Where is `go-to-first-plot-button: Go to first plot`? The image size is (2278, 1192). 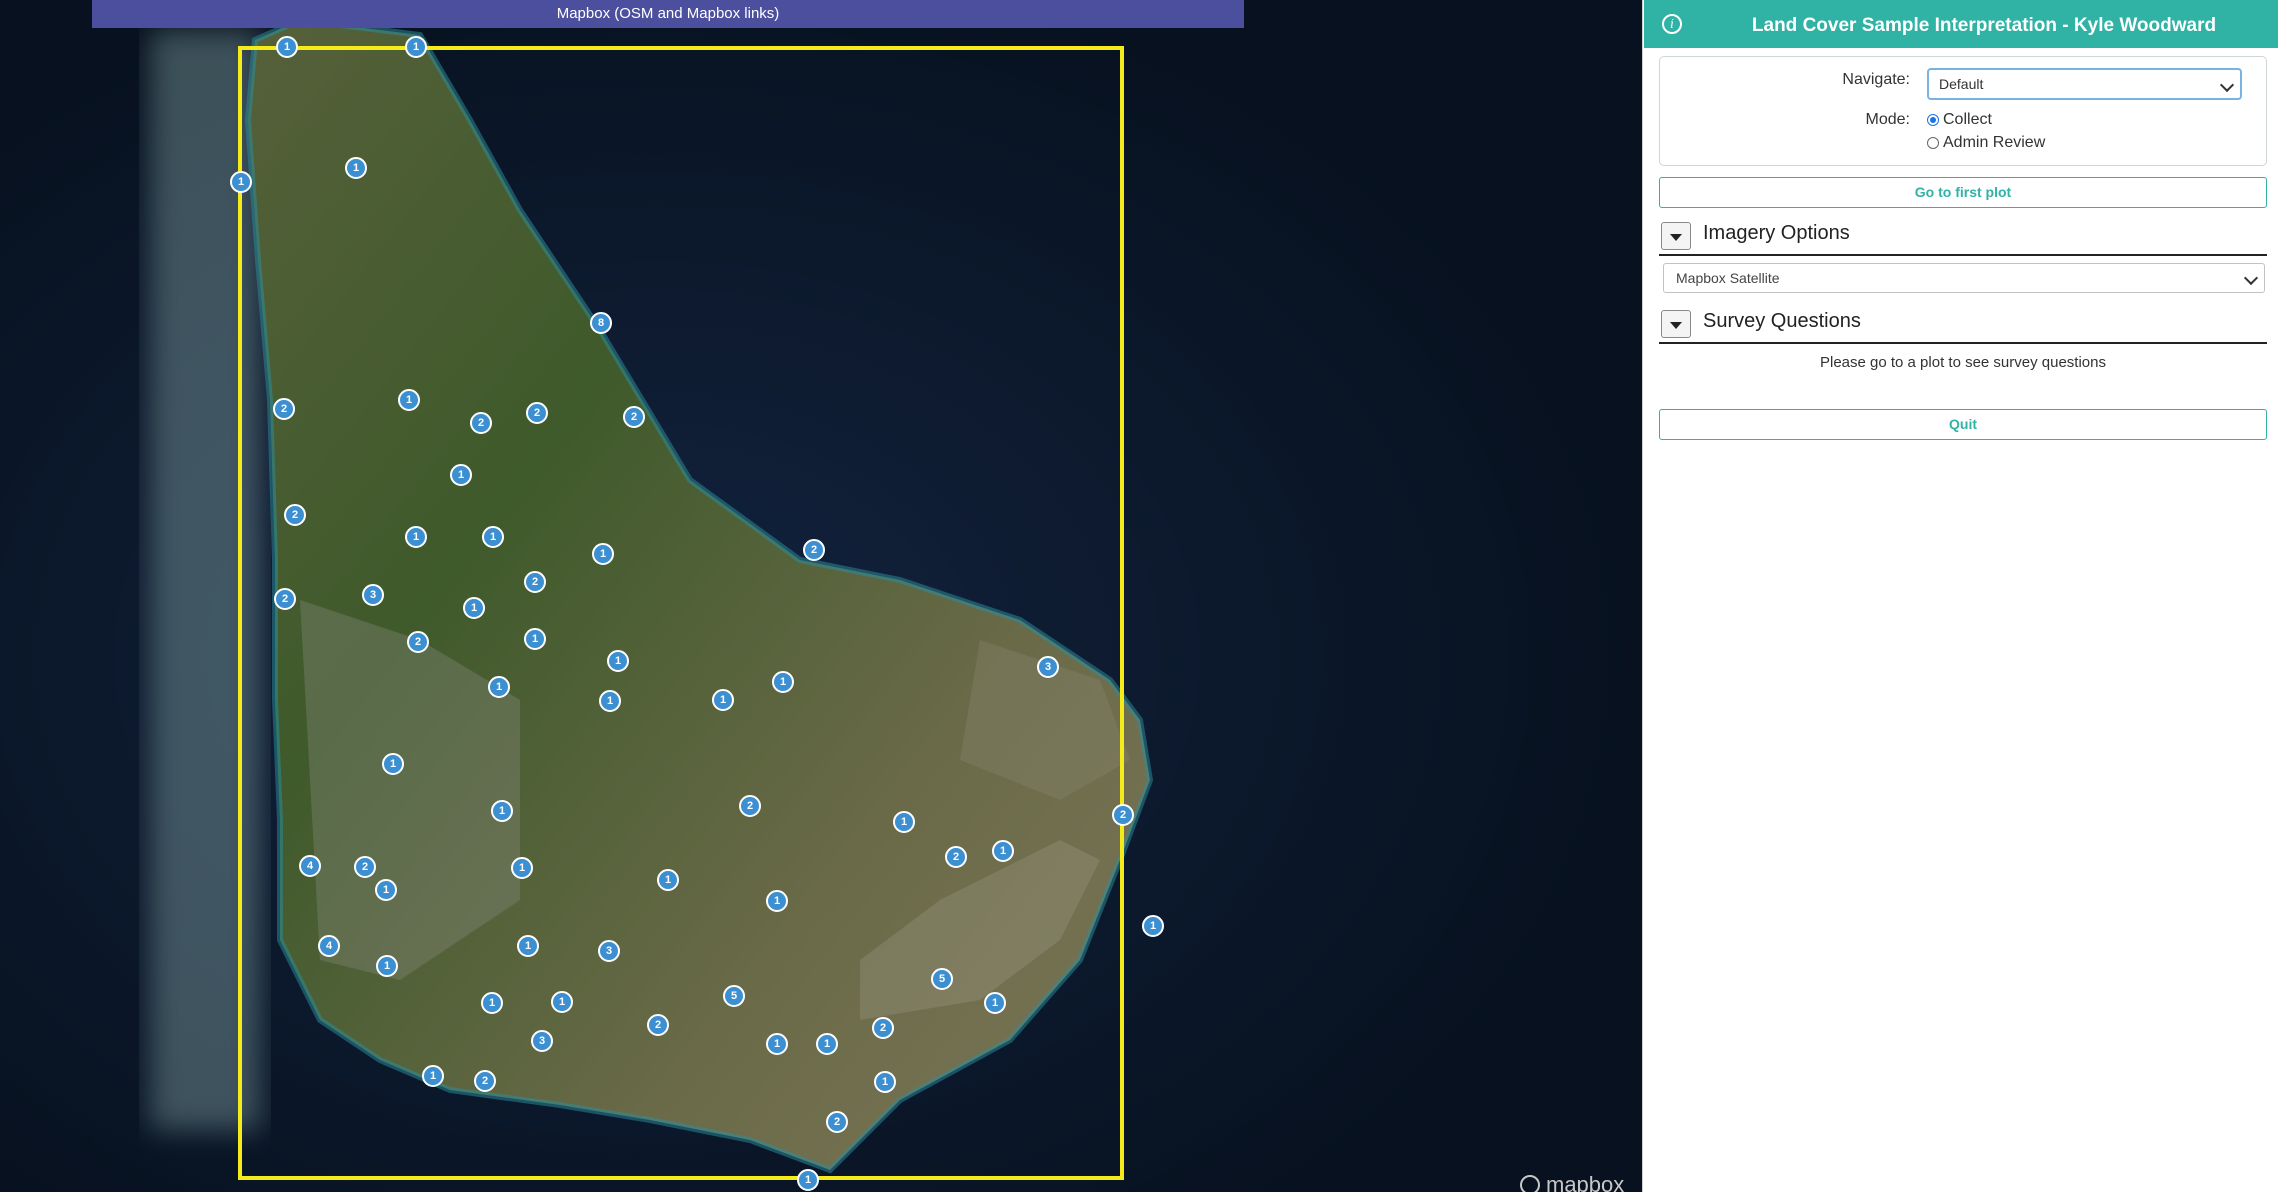 go-to-first-plot-button: Go to first plot is located at coordinates (1963, 192).